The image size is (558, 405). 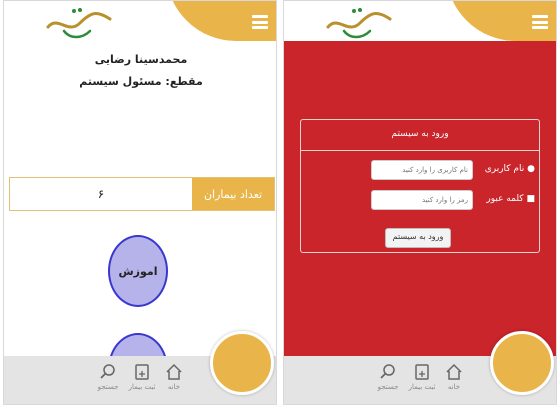 What do you see at coordinates (420, 150) in the screenshot?
I see `login-divider` at bounding box center [420, 150].